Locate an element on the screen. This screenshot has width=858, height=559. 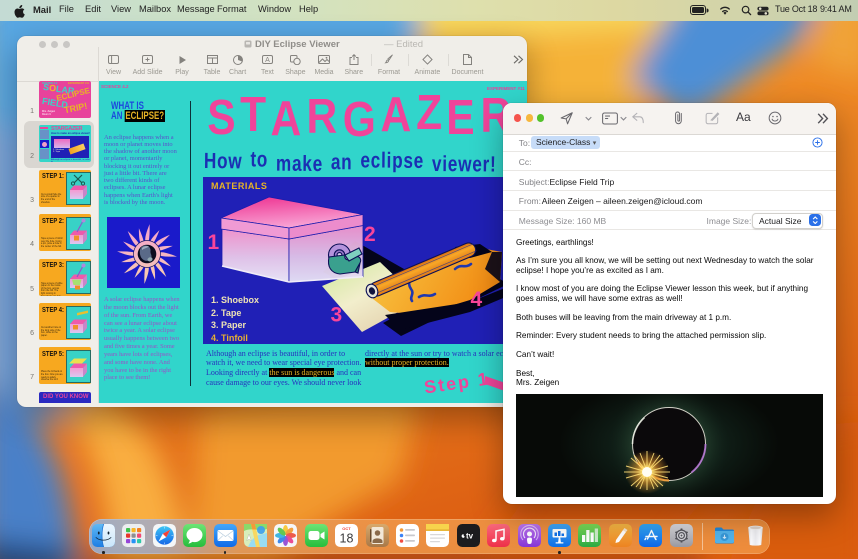
svg-text: A is located at coordinates (267, 60).